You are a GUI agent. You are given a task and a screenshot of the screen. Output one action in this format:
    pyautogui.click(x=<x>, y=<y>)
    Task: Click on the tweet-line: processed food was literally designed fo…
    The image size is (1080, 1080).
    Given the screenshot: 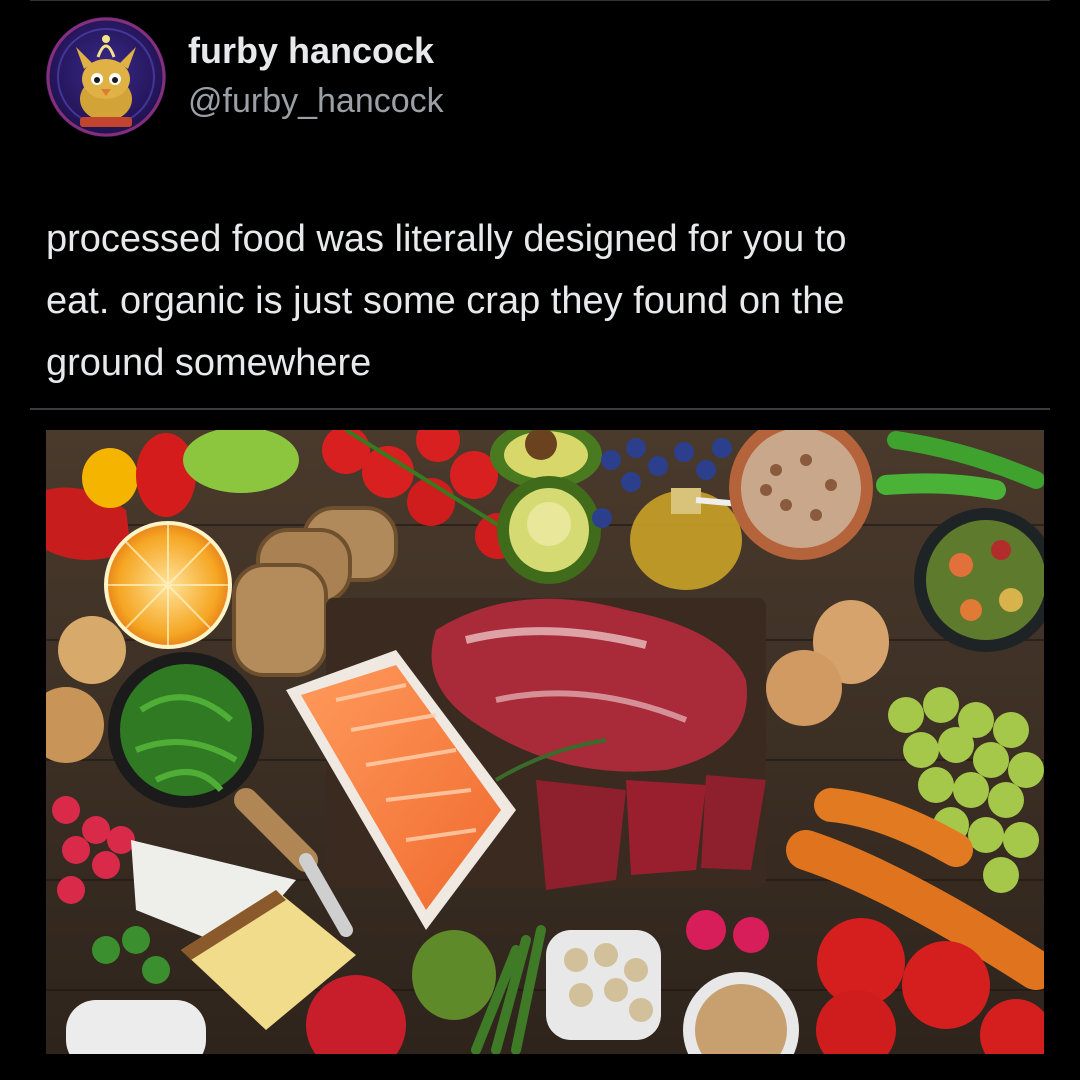 What is the action you would take?
    pyautogui.click(x=446, y=239)
    